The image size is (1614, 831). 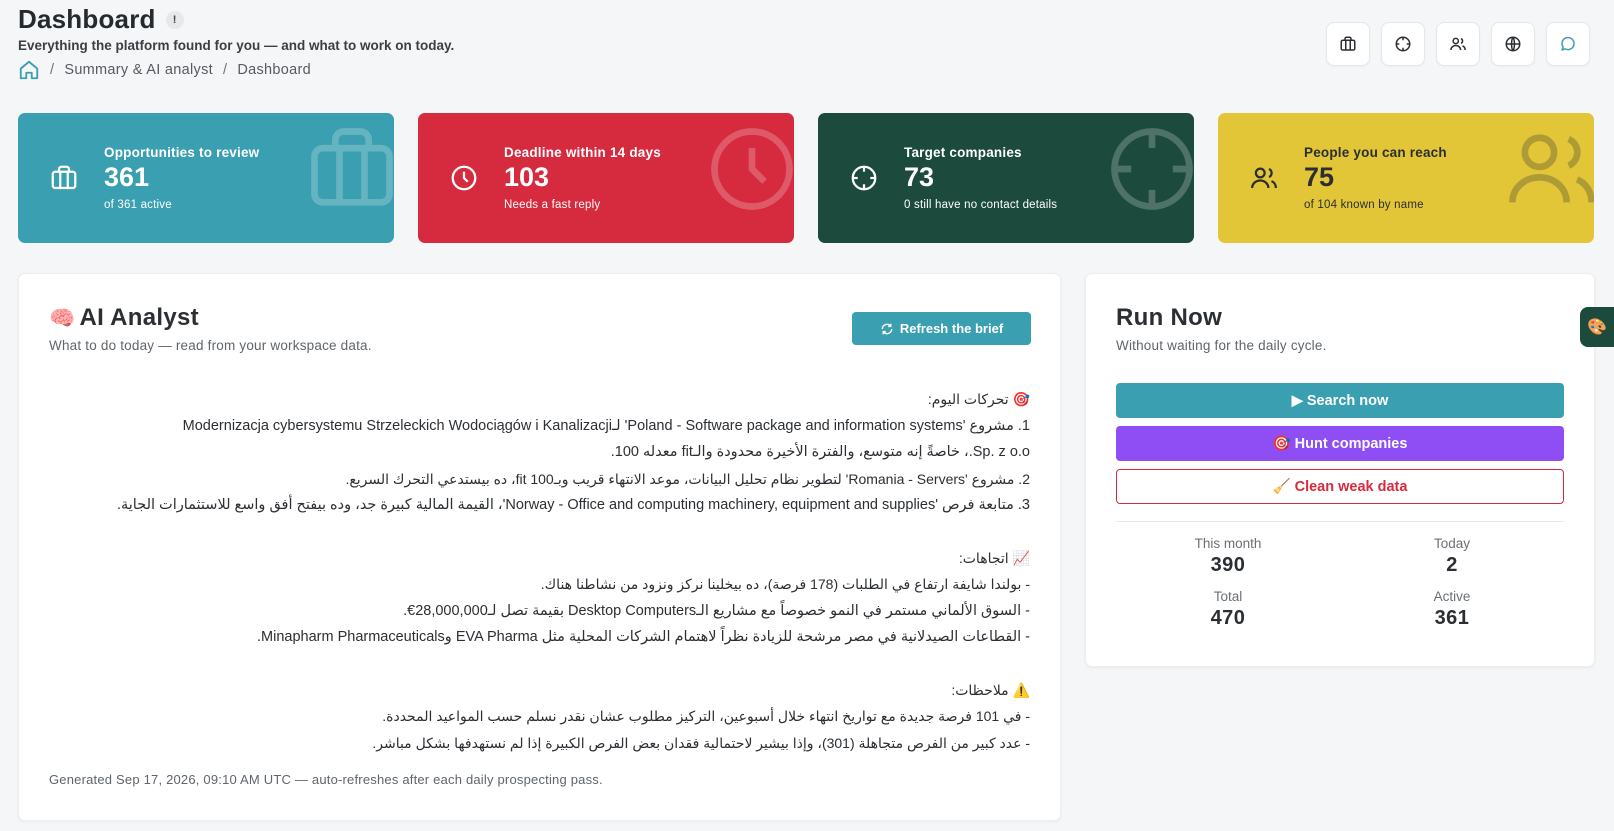 I want to click on stat-total: Total 470, so click(x=1228, y=609).